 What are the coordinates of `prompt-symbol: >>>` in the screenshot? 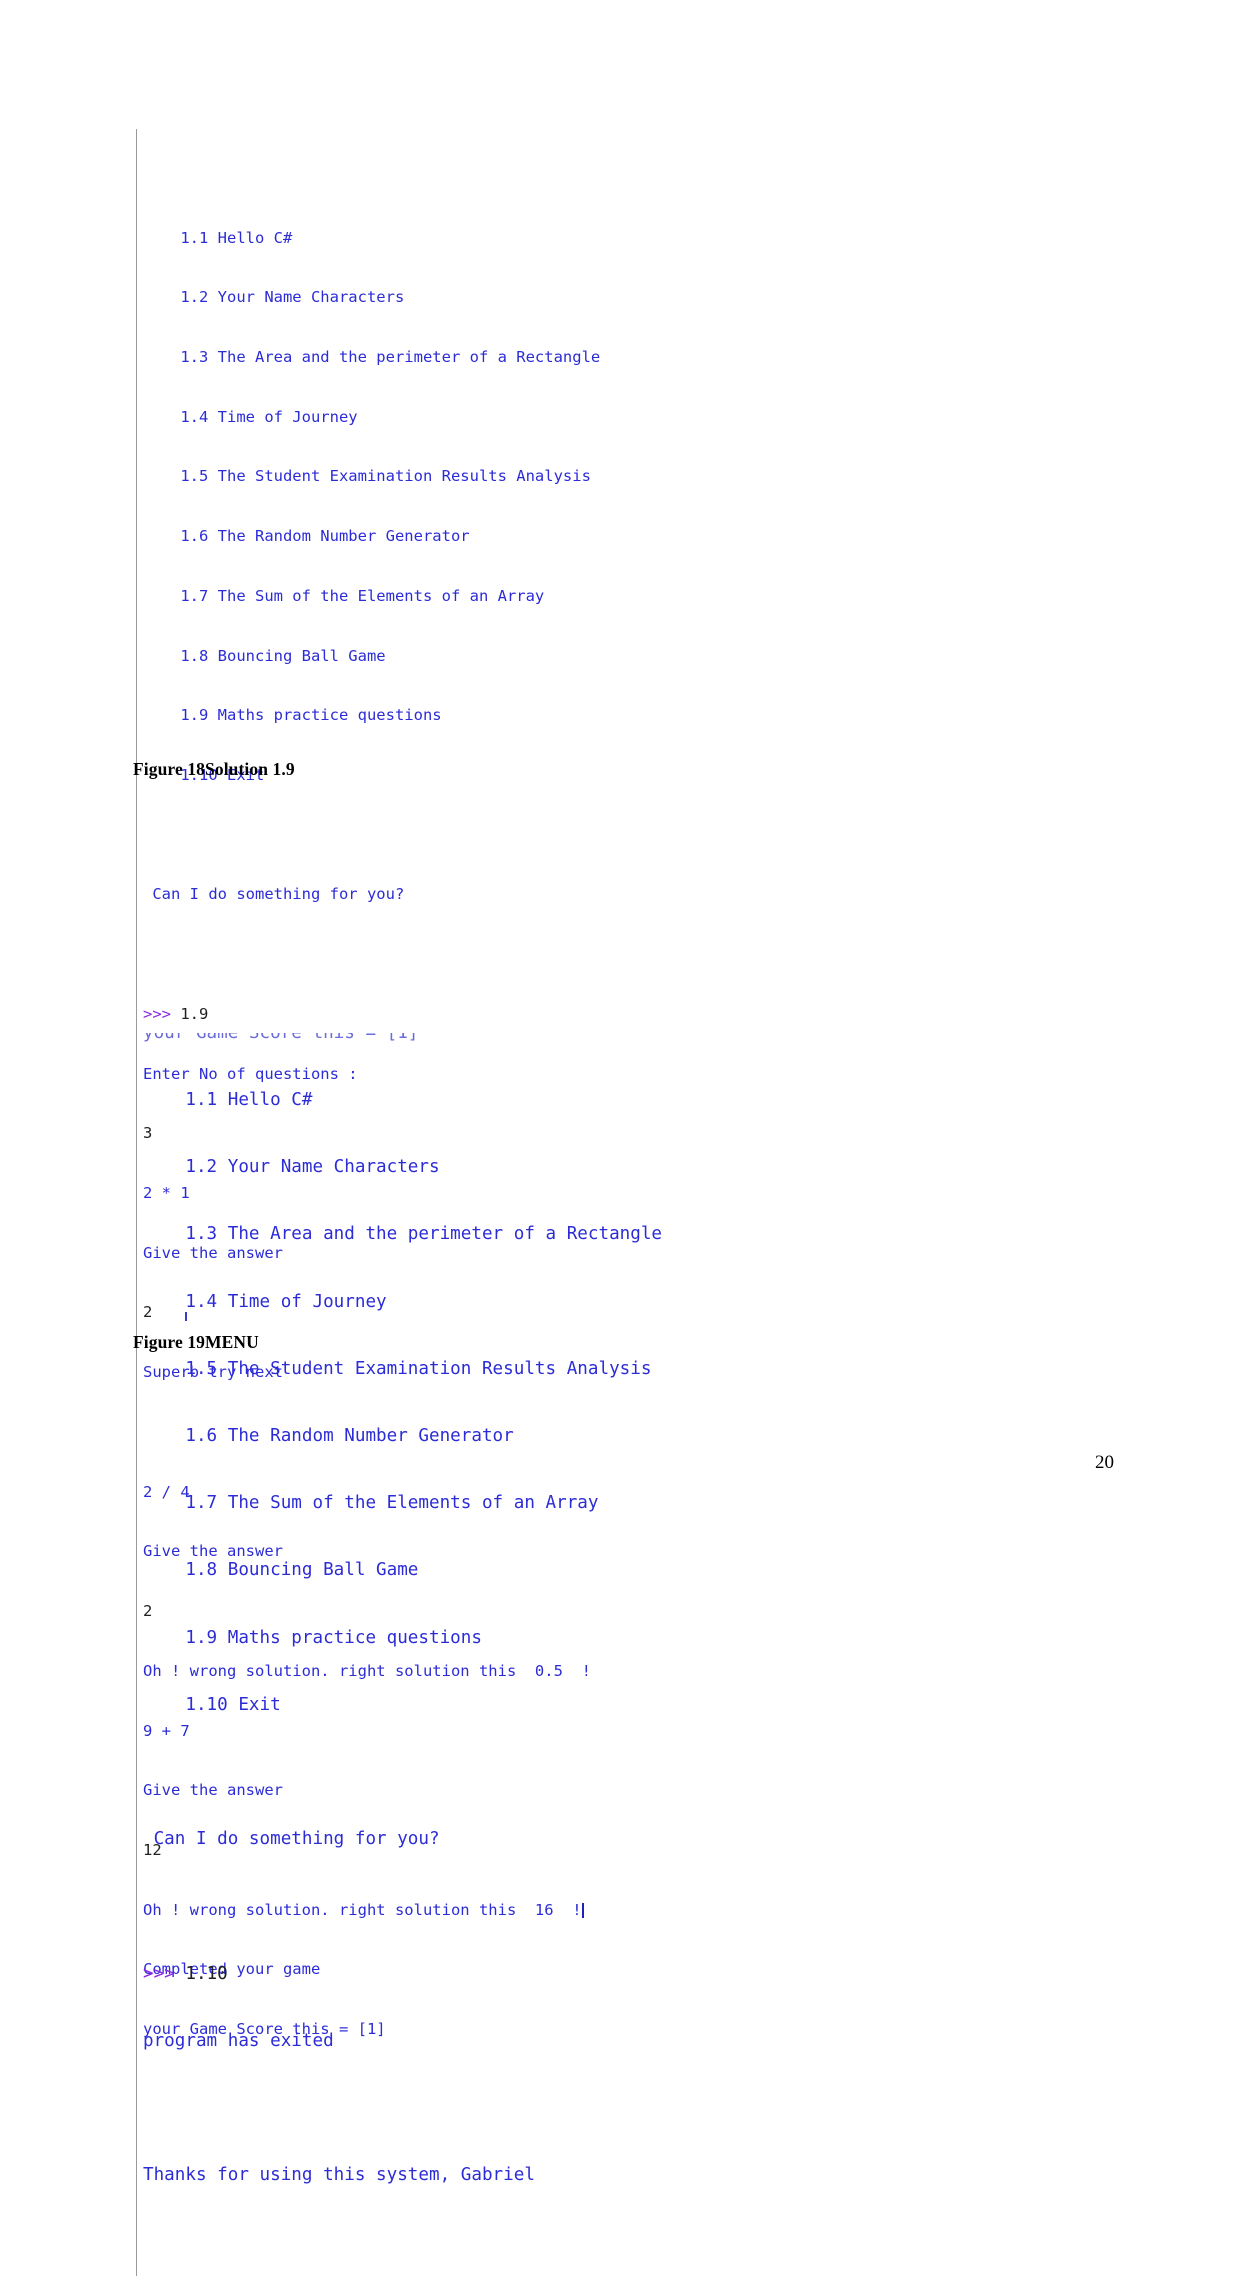 It's located at (159, 1973).